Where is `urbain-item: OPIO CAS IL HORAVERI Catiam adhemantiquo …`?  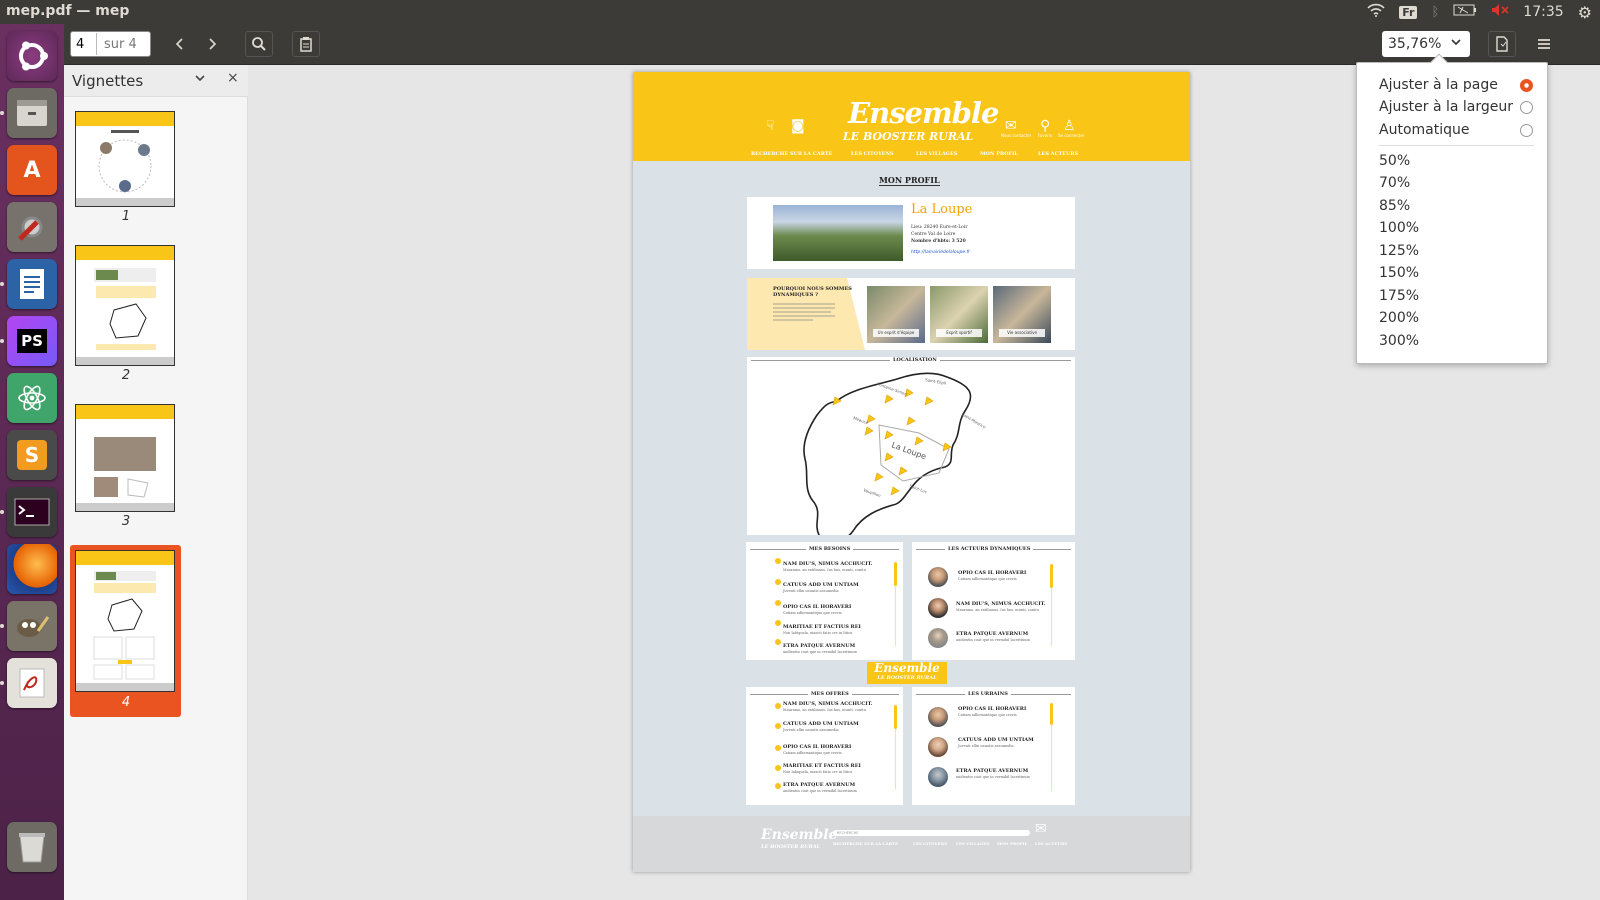 urbain-item: OPIO CAS IL HORAVERI Catiam adhemantiquo … is located at coordinates (992, 711).